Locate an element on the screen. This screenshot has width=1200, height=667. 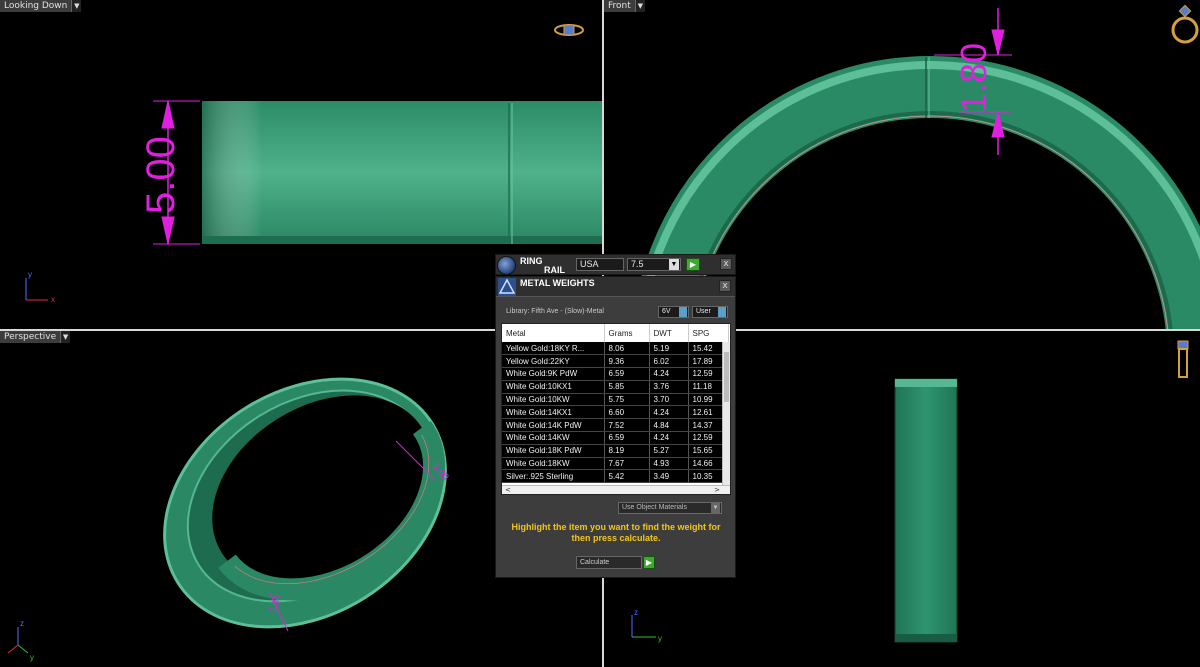
table-row: White Gold:9K PdW 6.59 4.24 12.59 is located at coordinates (615, 374).